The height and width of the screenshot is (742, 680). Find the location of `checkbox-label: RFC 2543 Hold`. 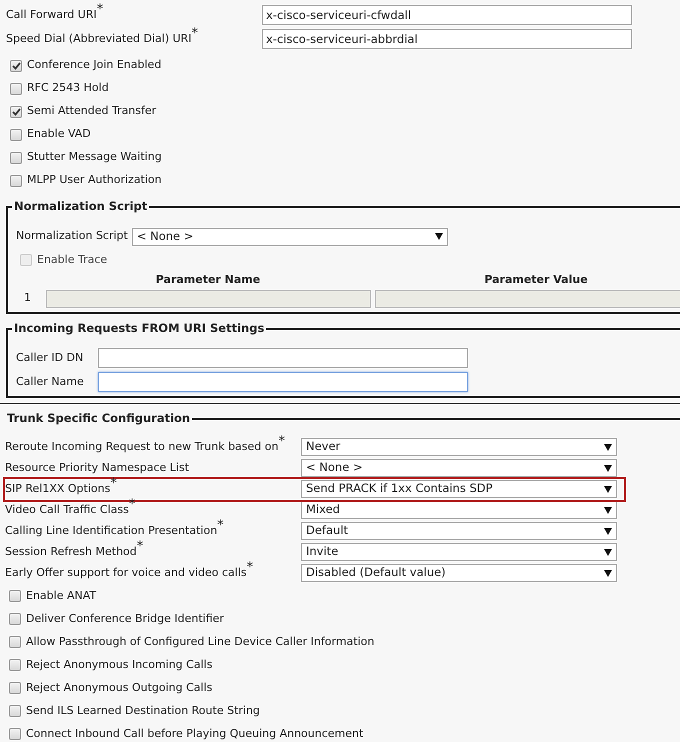

checkbox-label: RFC 2543 Hold is located at coordinates (68, 88).